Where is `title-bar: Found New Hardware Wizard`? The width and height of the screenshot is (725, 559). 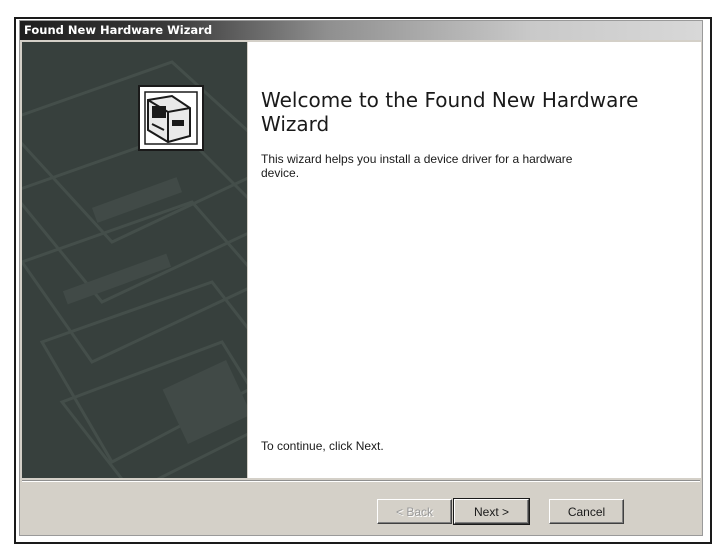 title-bar: Found New Hardware Wizard is located at coordinates (361, 30).